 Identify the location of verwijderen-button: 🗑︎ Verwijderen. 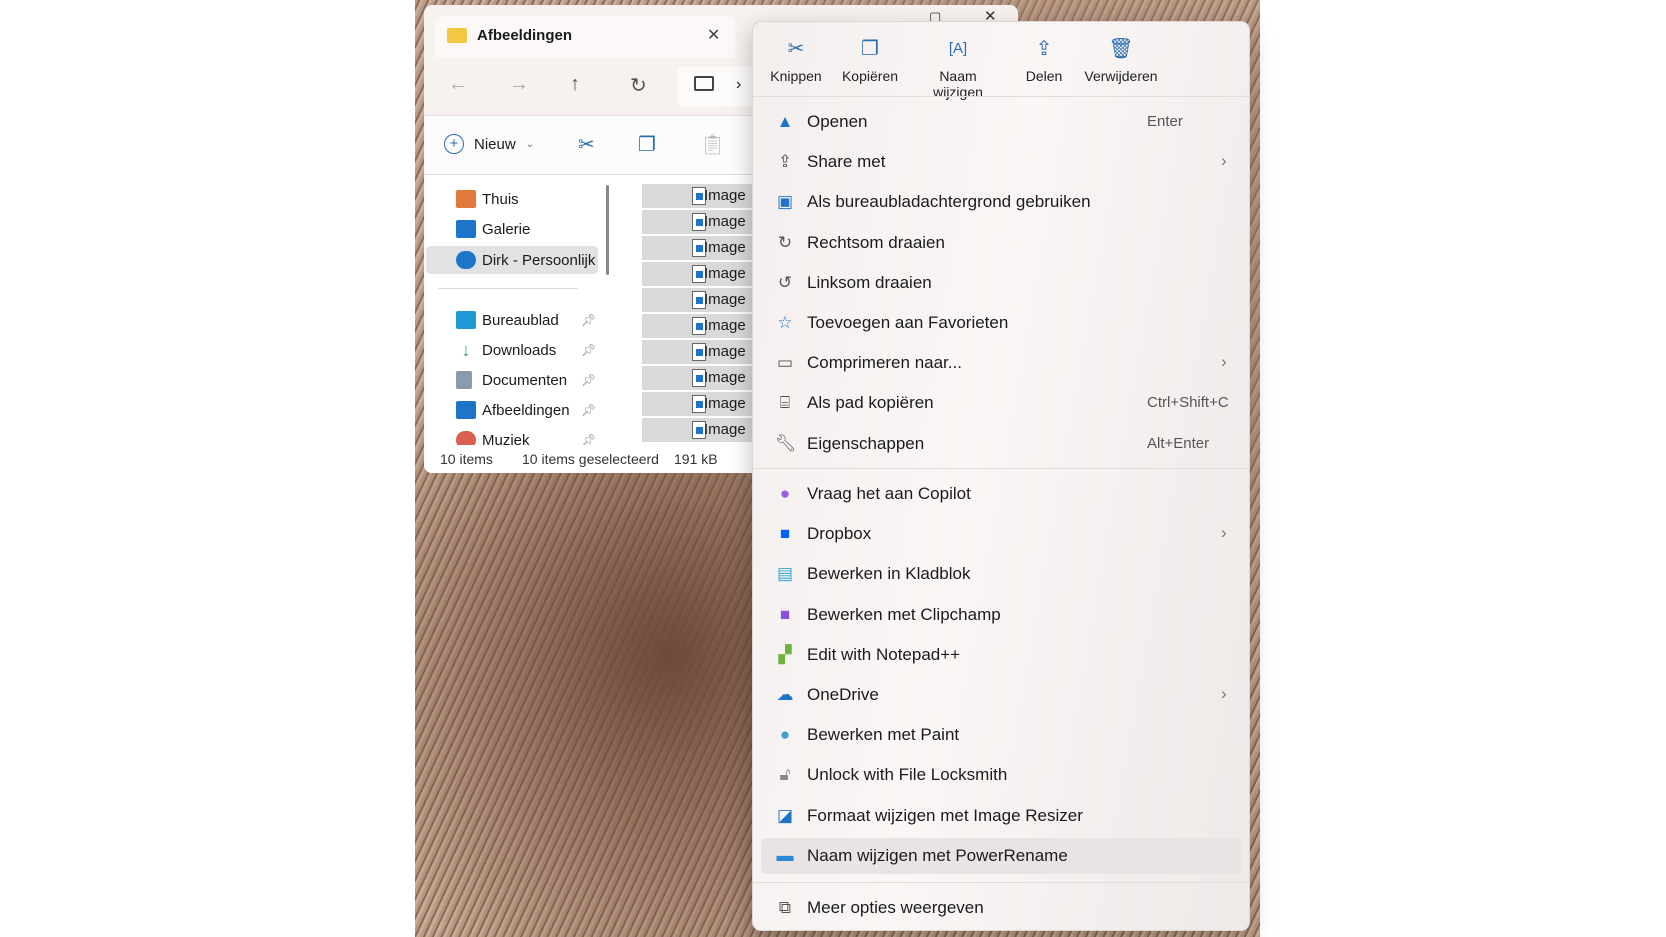
(1121, 59).